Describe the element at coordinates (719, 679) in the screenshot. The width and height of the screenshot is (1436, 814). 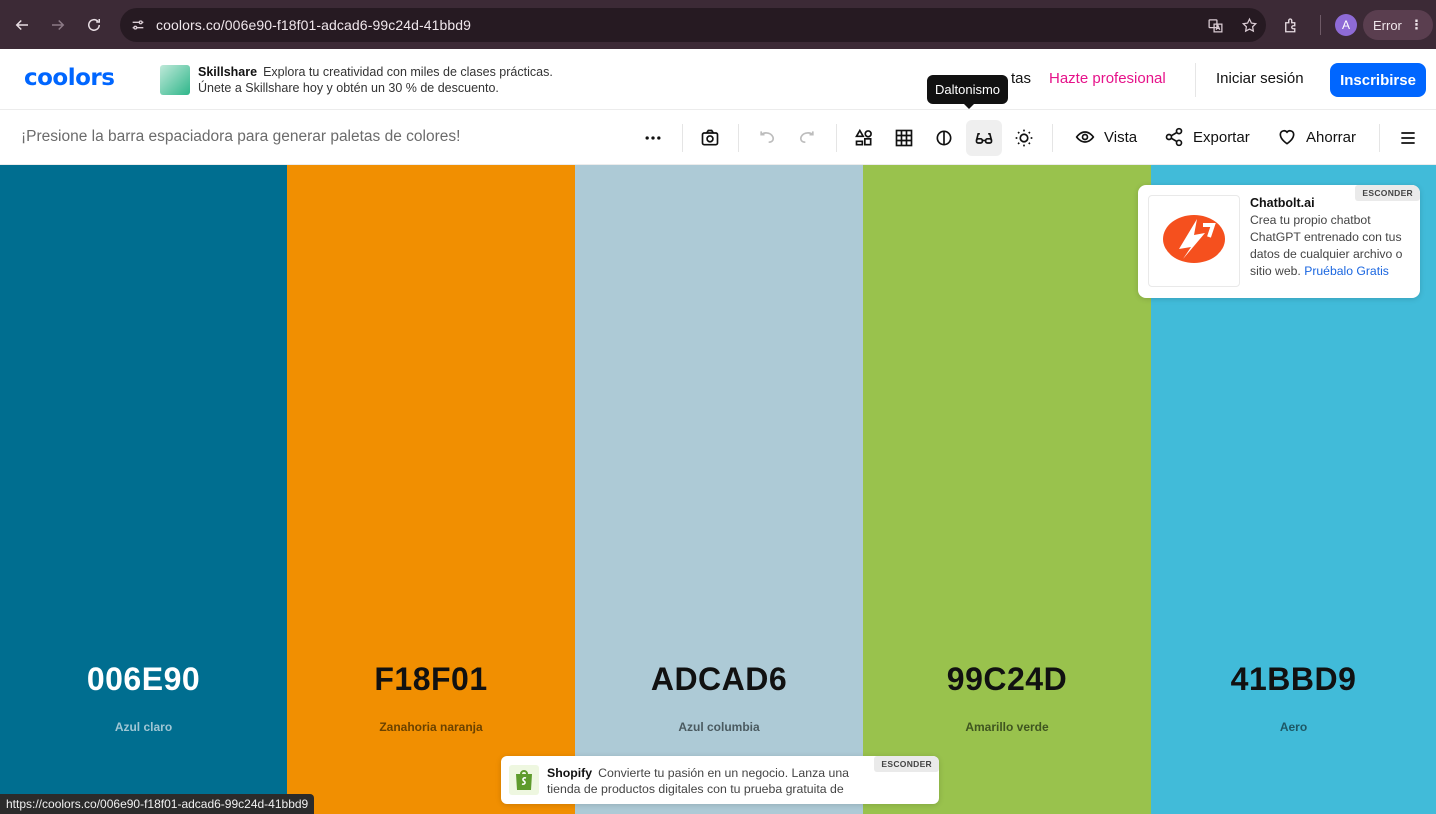
I see `hex-code: ADCAD6` at that location.